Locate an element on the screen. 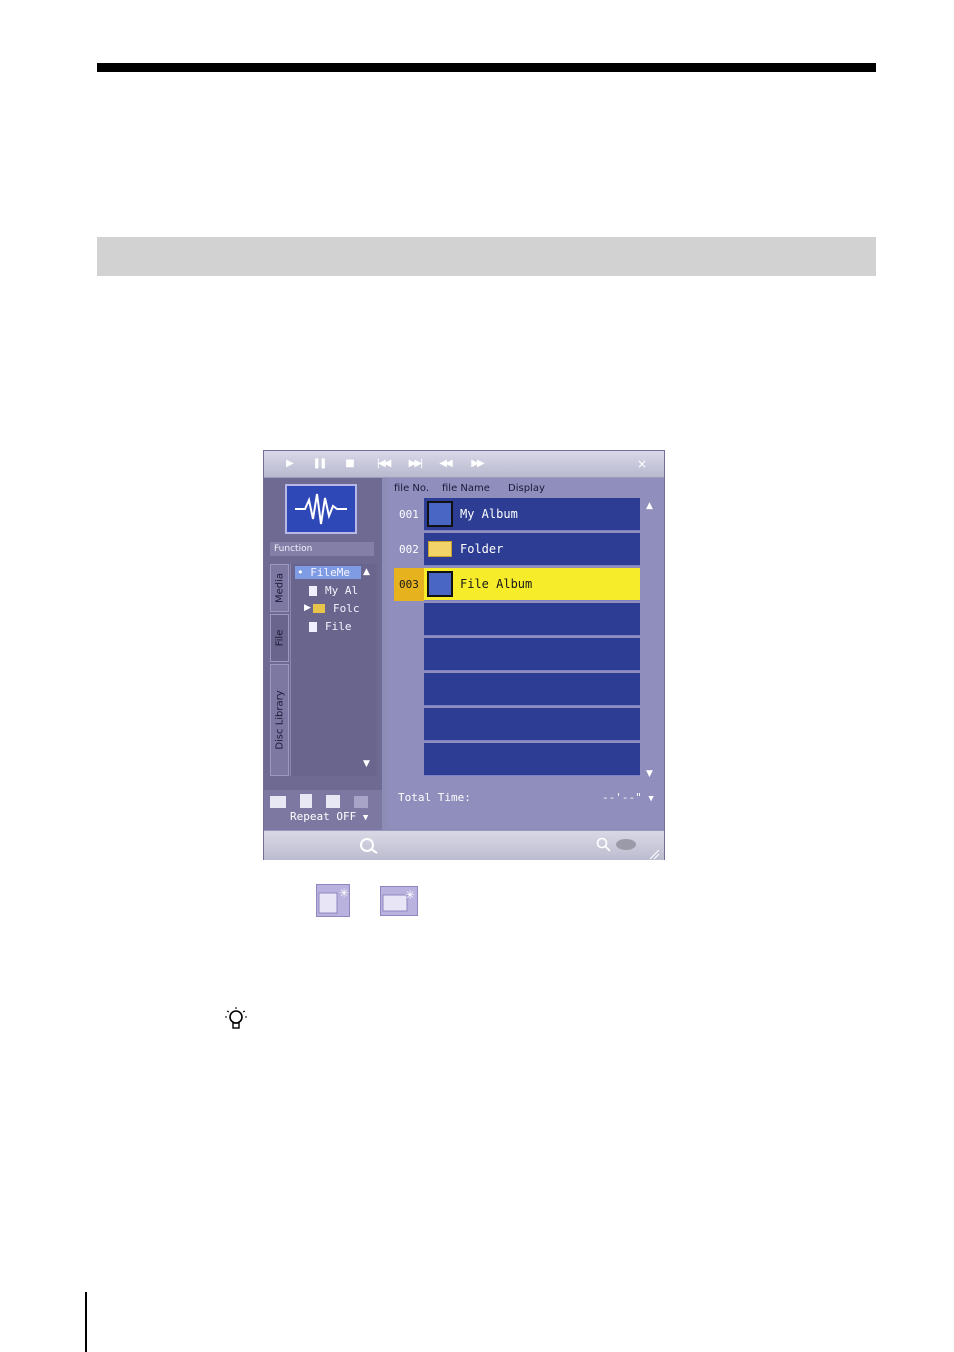 The height and width of the screenshot is (1352, 954). stop-icon: ■ is located at coordinates (349, 463).